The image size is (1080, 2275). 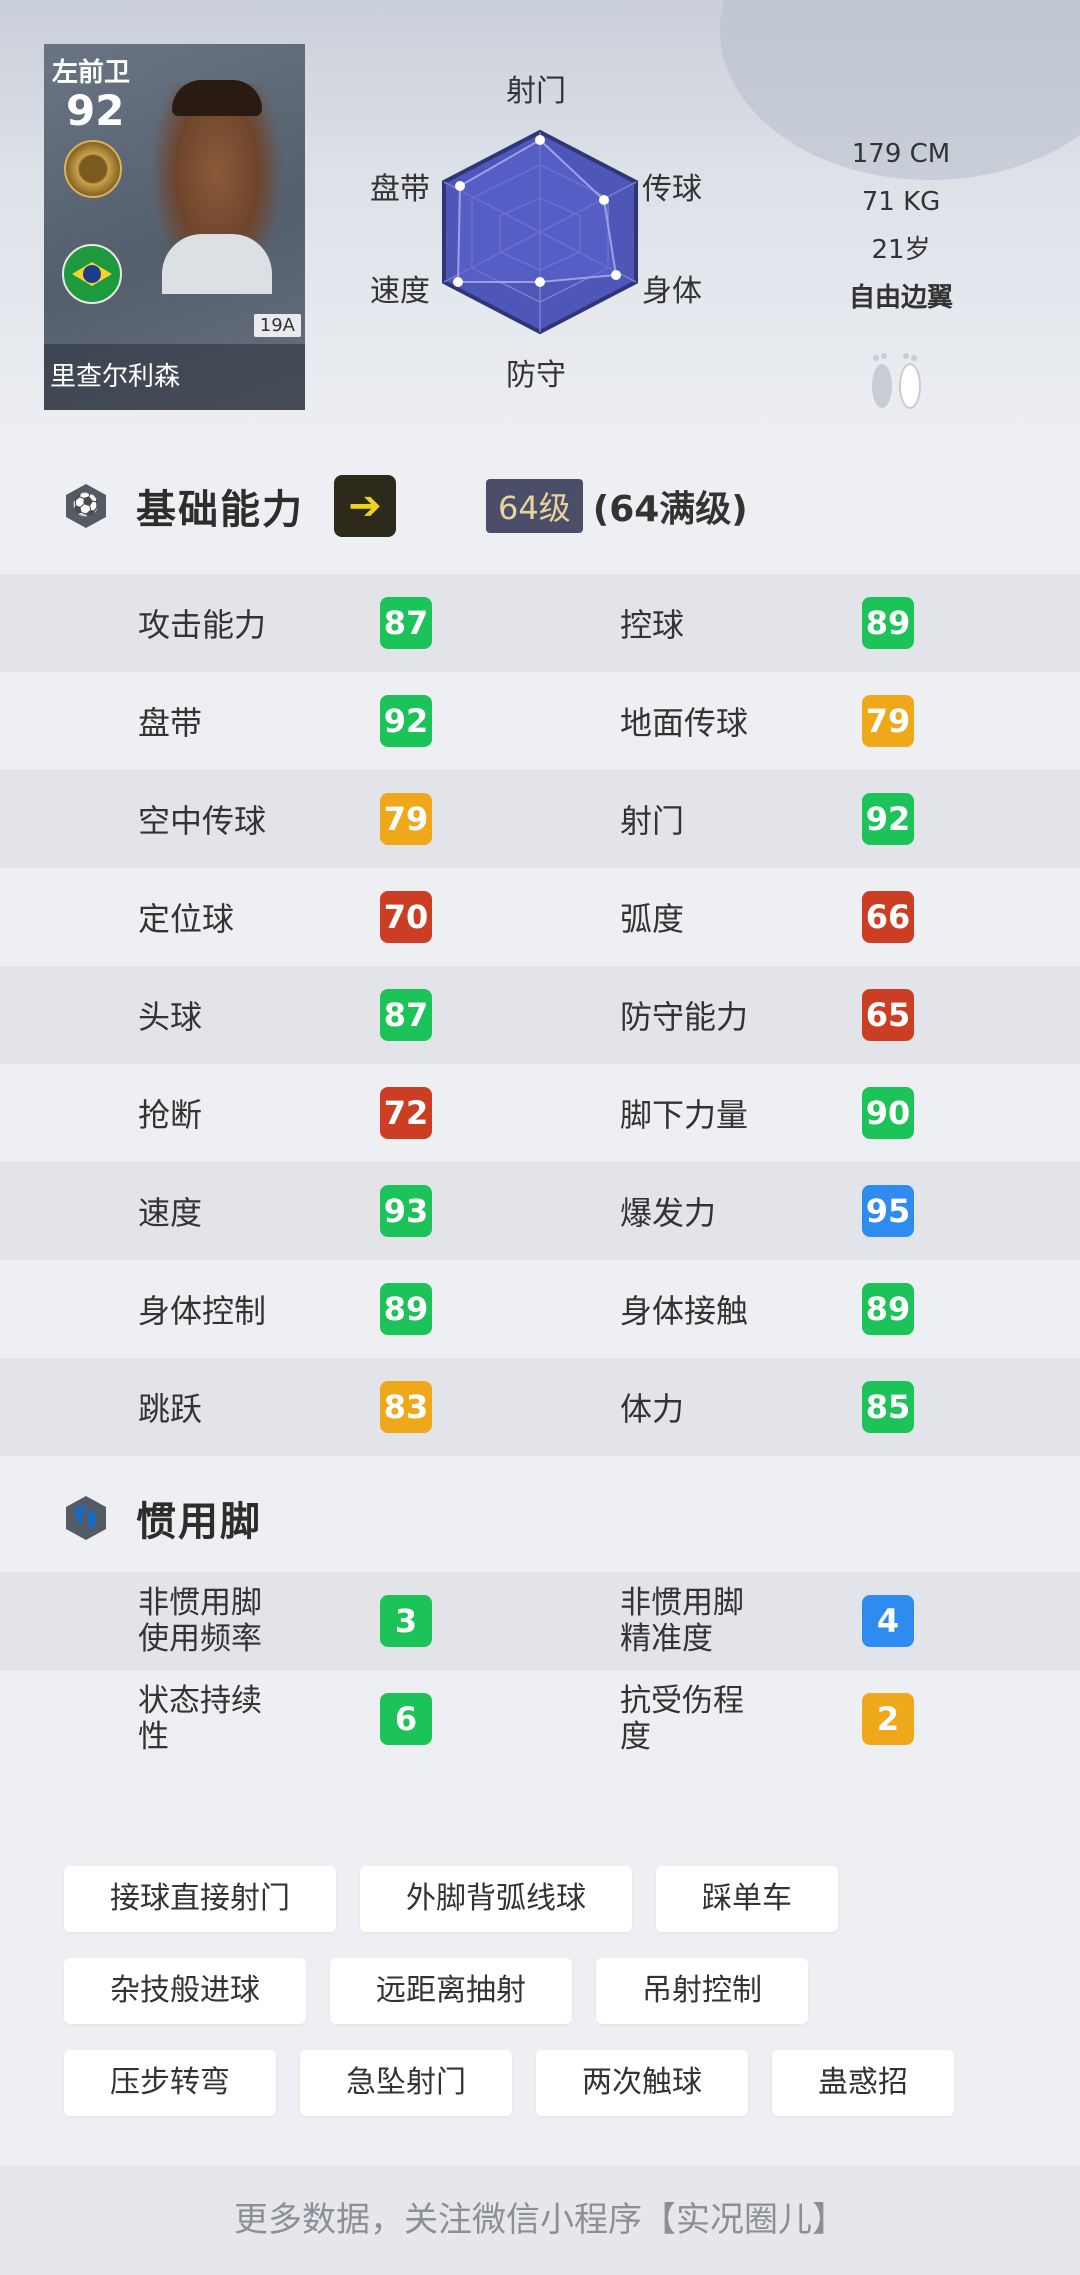 I want to click on card-version: 19A, so click(x=277, y=325).